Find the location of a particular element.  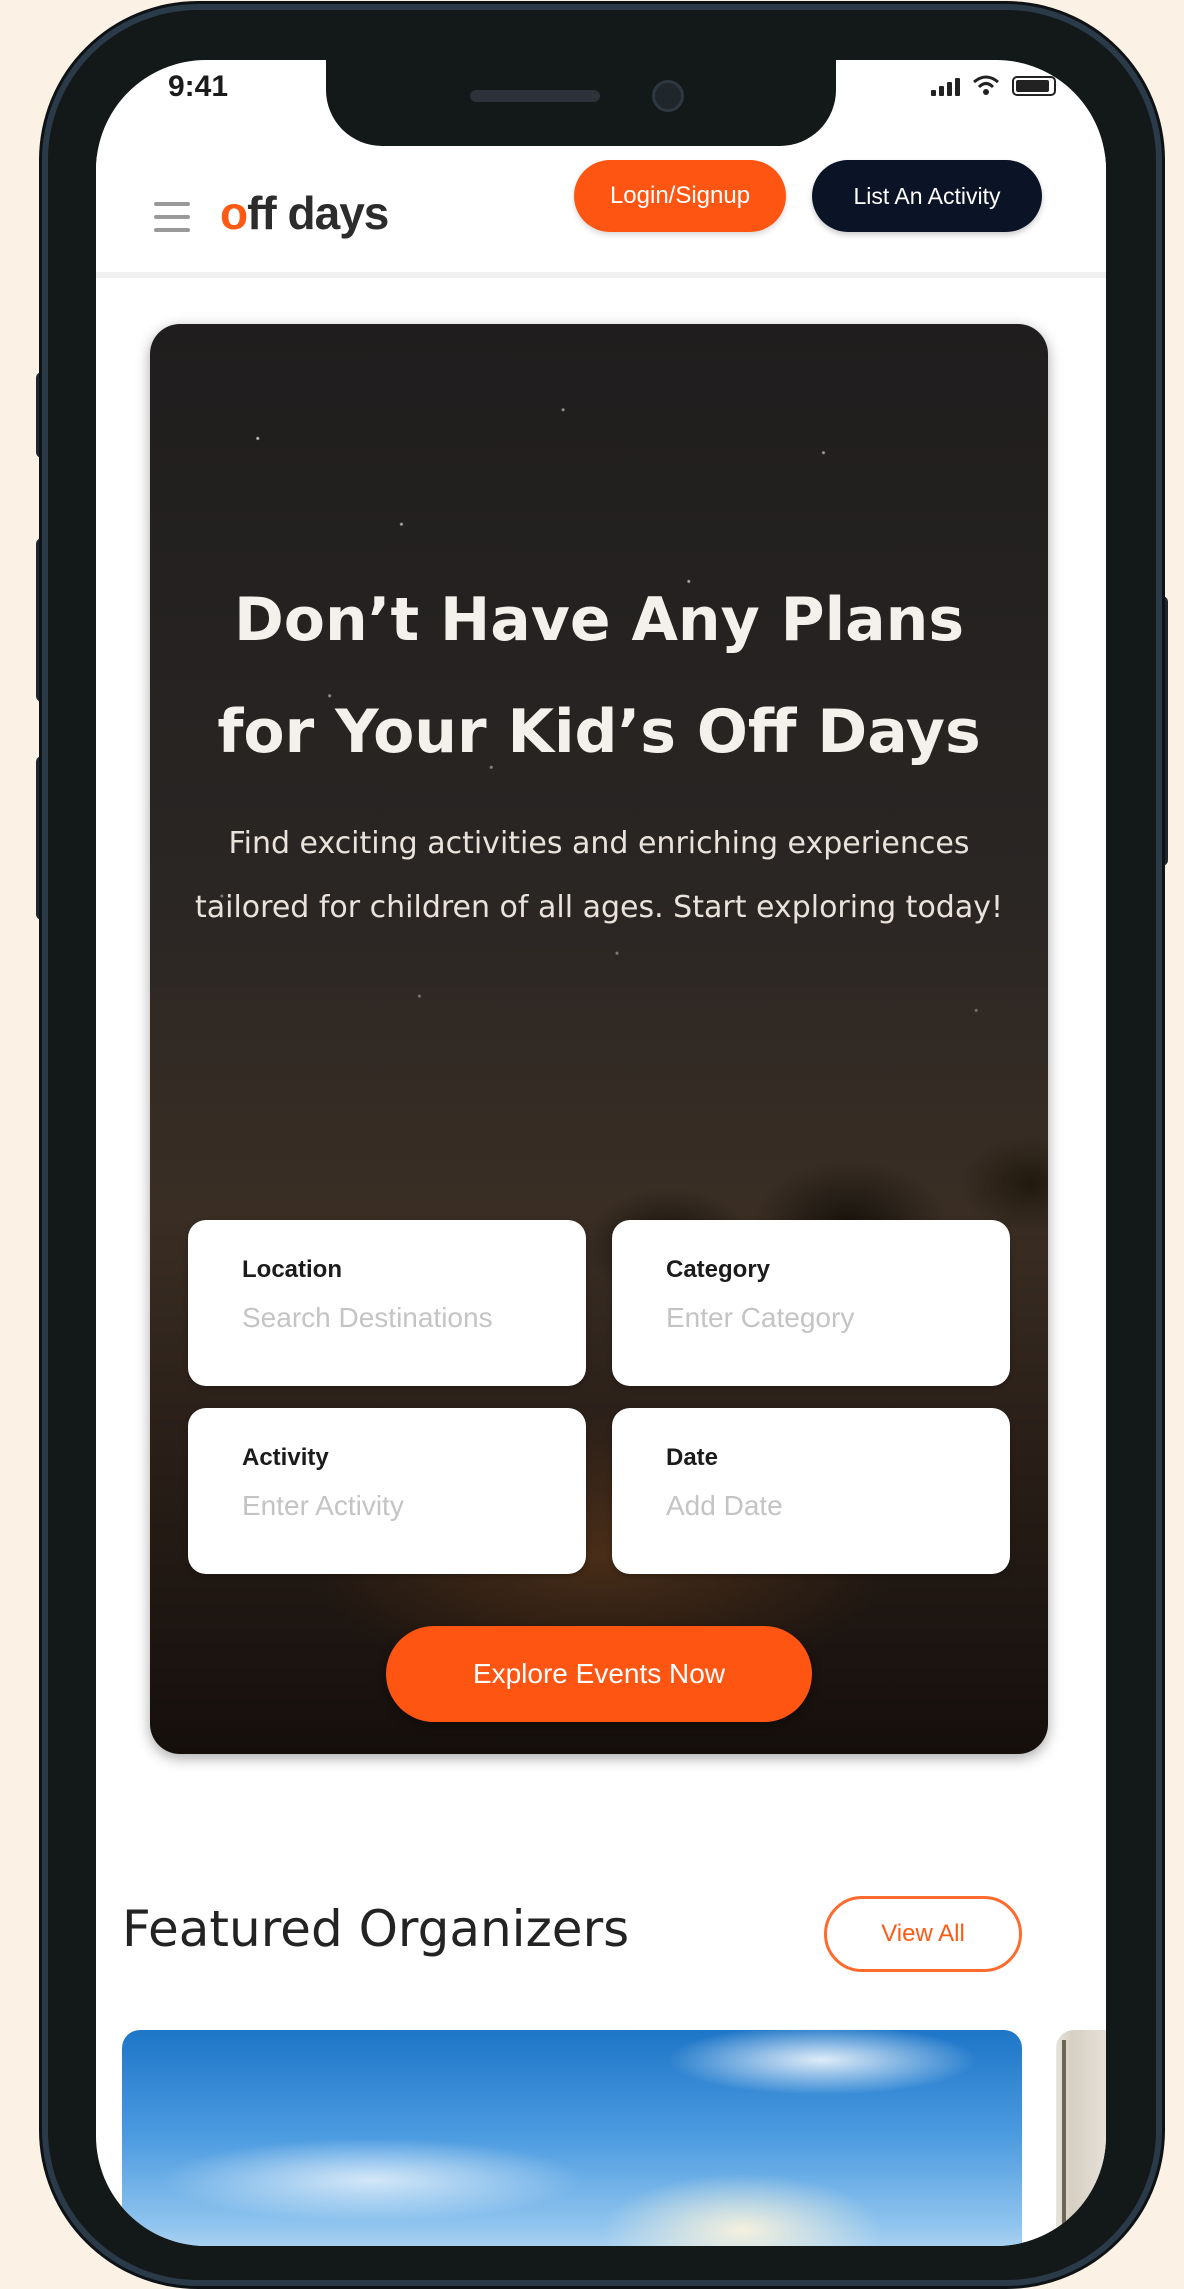

front-camera is located at coordinates (668, 96).